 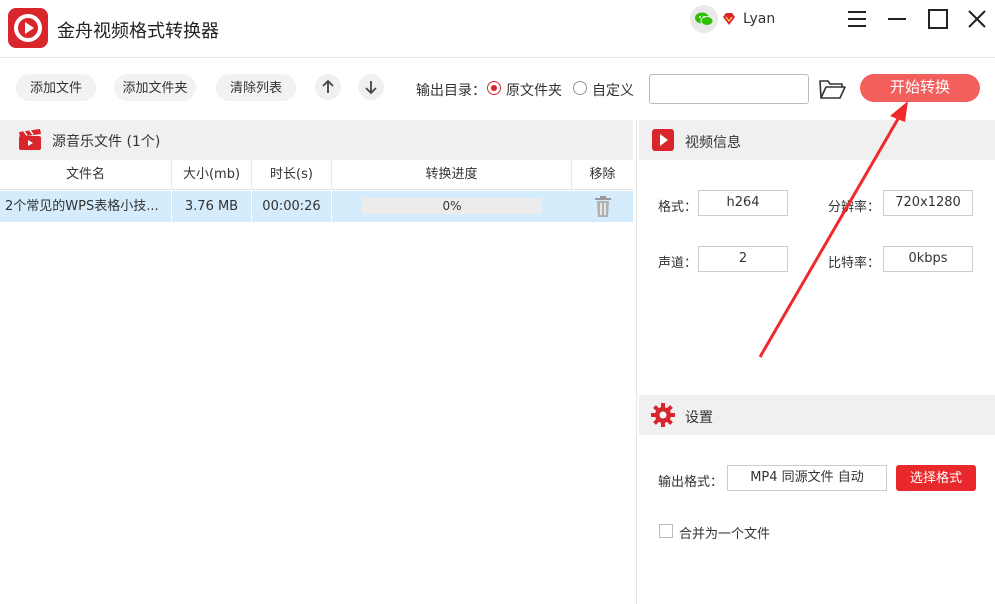 I want to click on gear-icon, so click(x=663, y=415).